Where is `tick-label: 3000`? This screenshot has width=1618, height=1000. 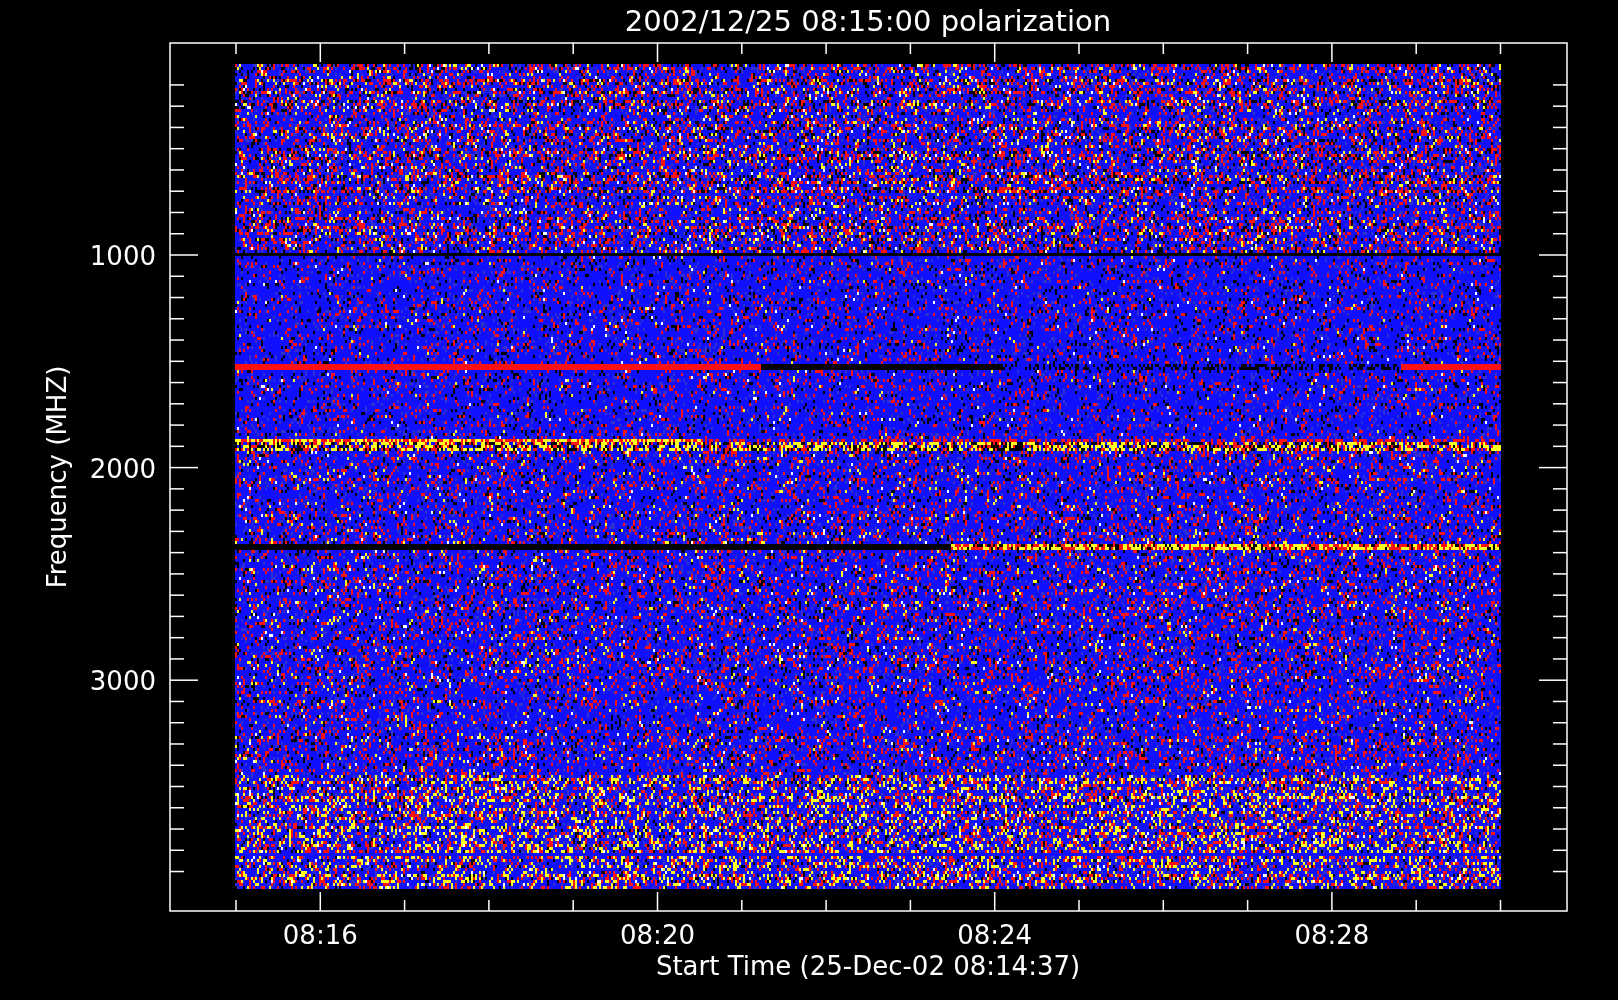 tick-label: 3000 is located at coordinates (122, 681).